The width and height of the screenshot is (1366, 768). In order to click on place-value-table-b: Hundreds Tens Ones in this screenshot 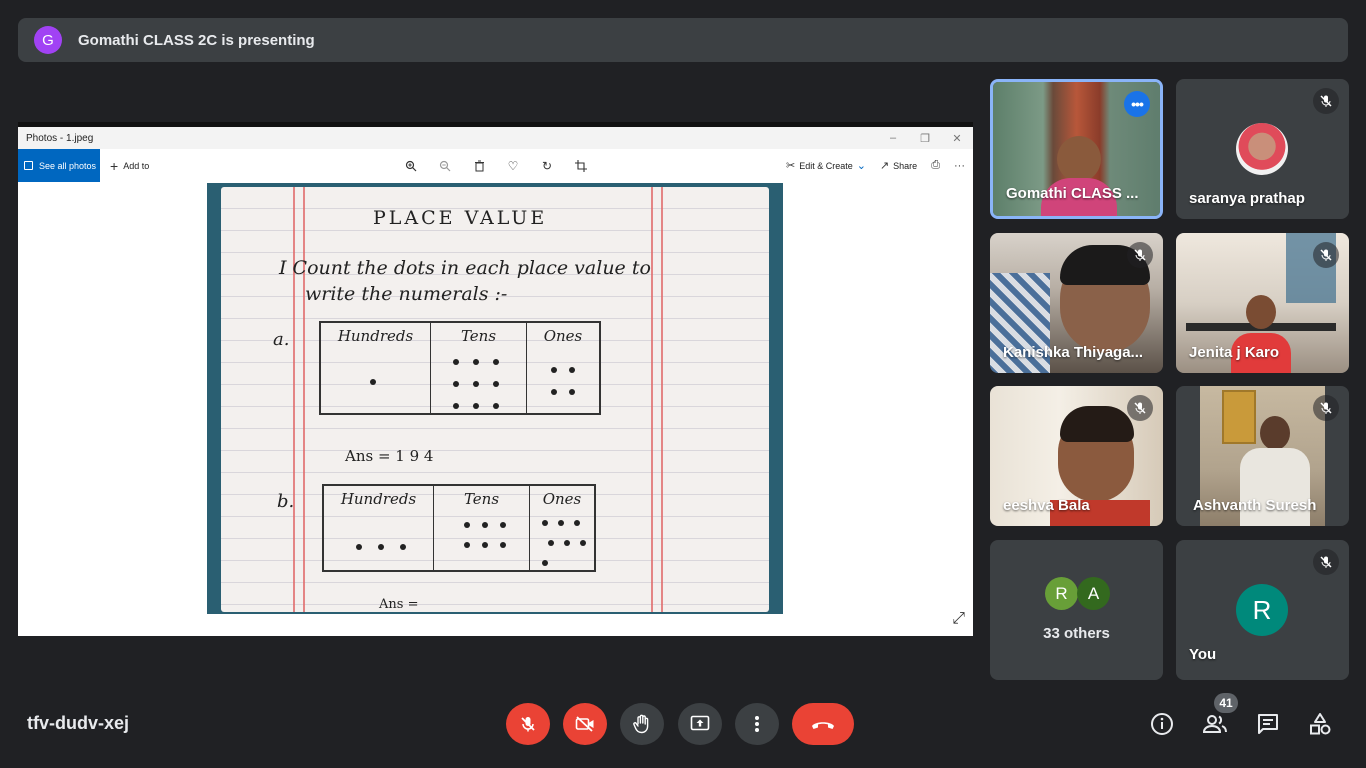, I will do `click(459, 528)`.